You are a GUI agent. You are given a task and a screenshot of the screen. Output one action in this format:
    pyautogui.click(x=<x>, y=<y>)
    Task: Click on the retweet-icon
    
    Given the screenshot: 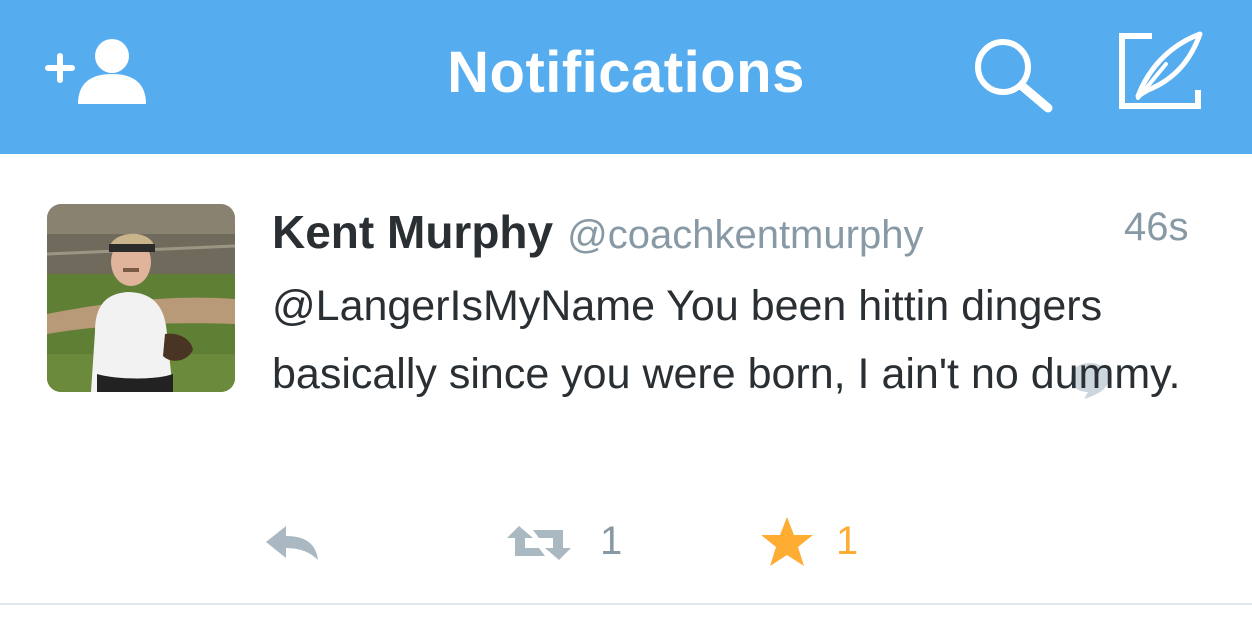 What is the action you would take?
    pyautogui.click(x=539, y=545)
    